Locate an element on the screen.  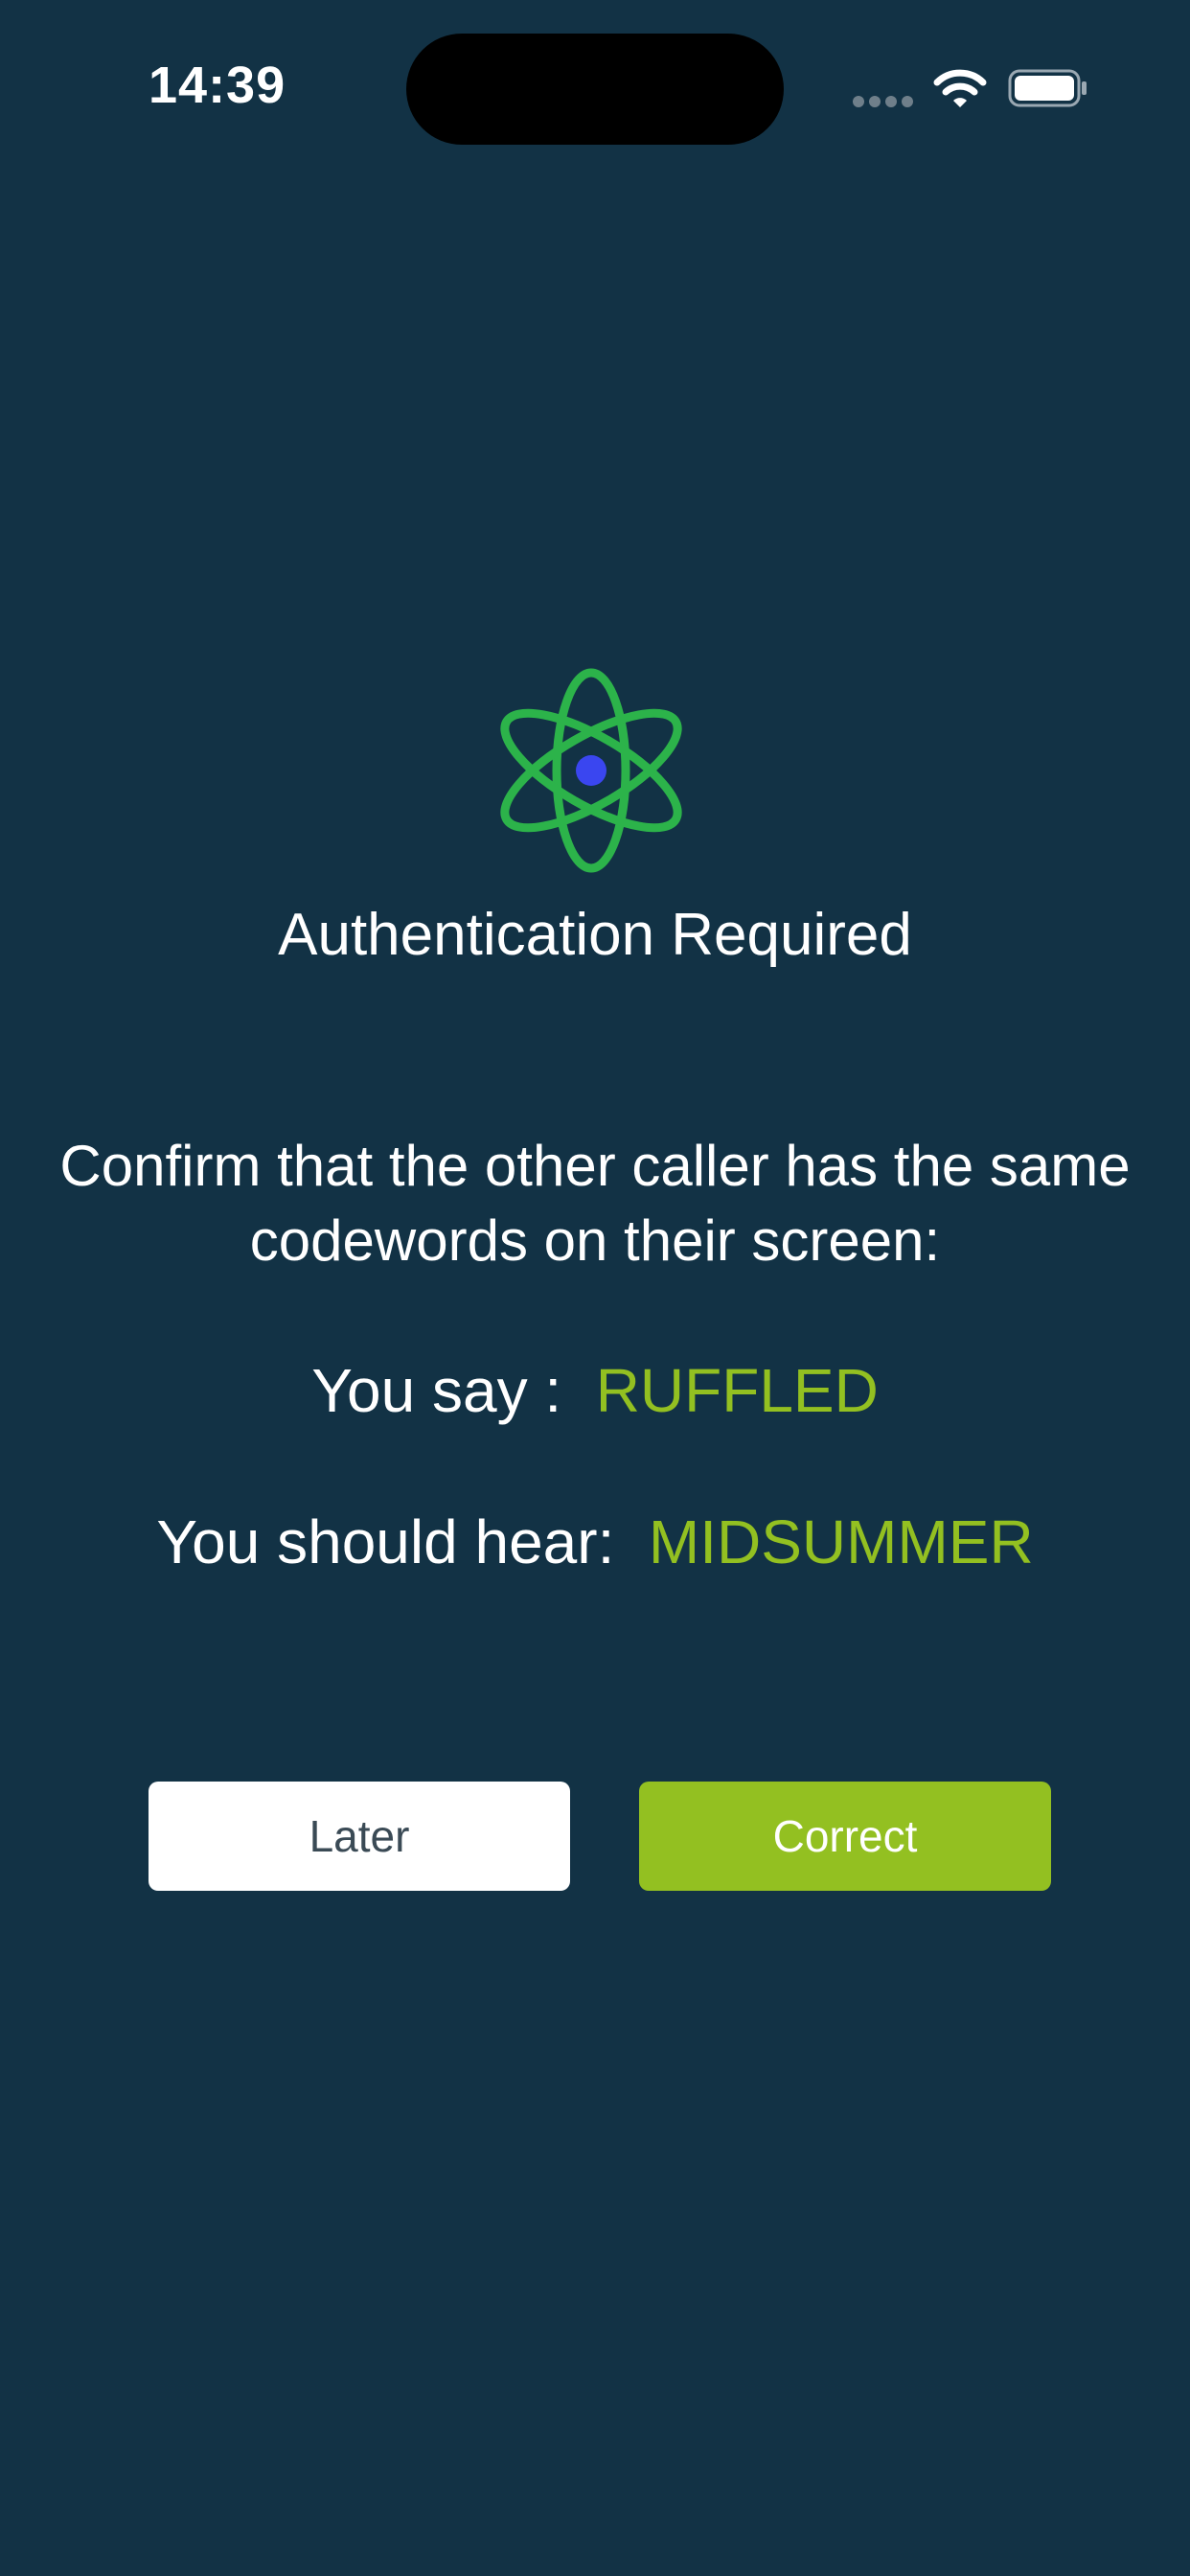
status-time: 14:39 is located at coordinates (218, 85).